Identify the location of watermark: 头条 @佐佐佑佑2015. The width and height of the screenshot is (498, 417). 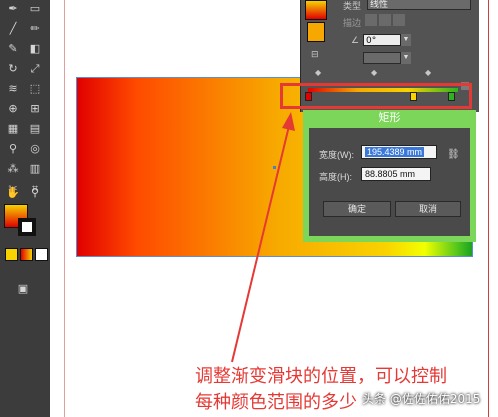
(421, 399).